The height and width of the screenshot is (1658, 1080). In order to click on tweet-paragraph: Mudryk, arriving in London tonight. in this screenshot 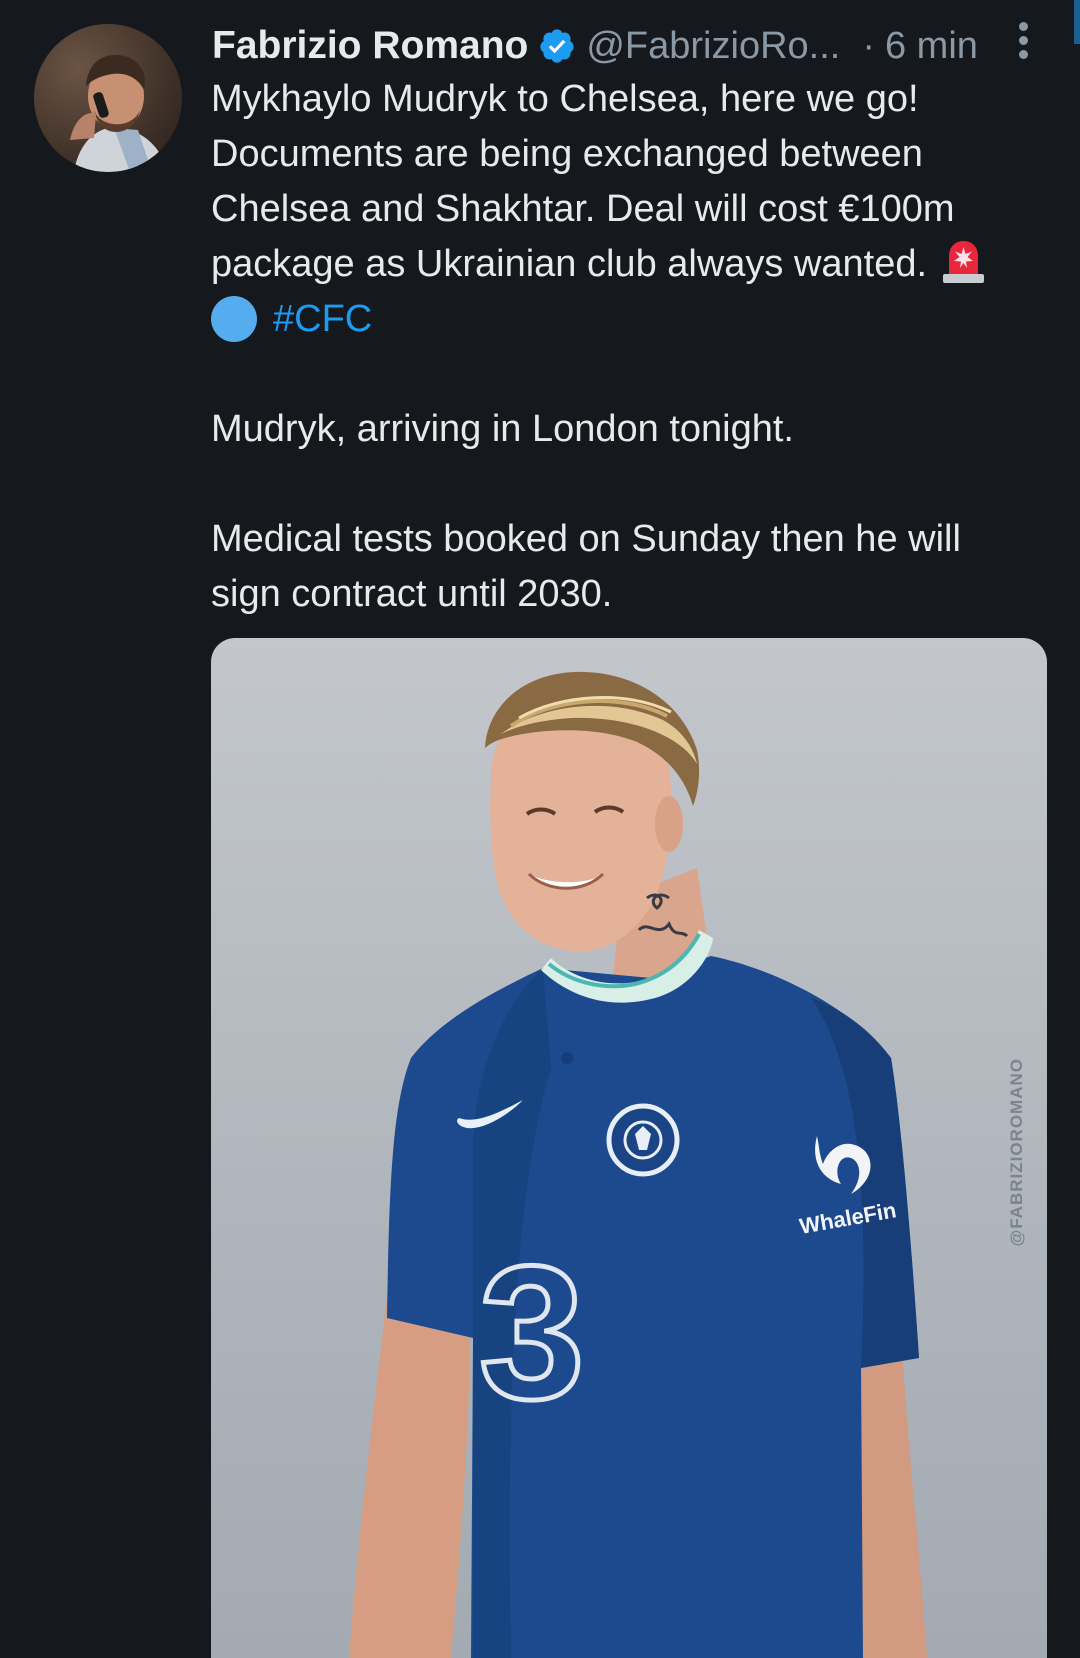, I will do `click(502, 429)`.